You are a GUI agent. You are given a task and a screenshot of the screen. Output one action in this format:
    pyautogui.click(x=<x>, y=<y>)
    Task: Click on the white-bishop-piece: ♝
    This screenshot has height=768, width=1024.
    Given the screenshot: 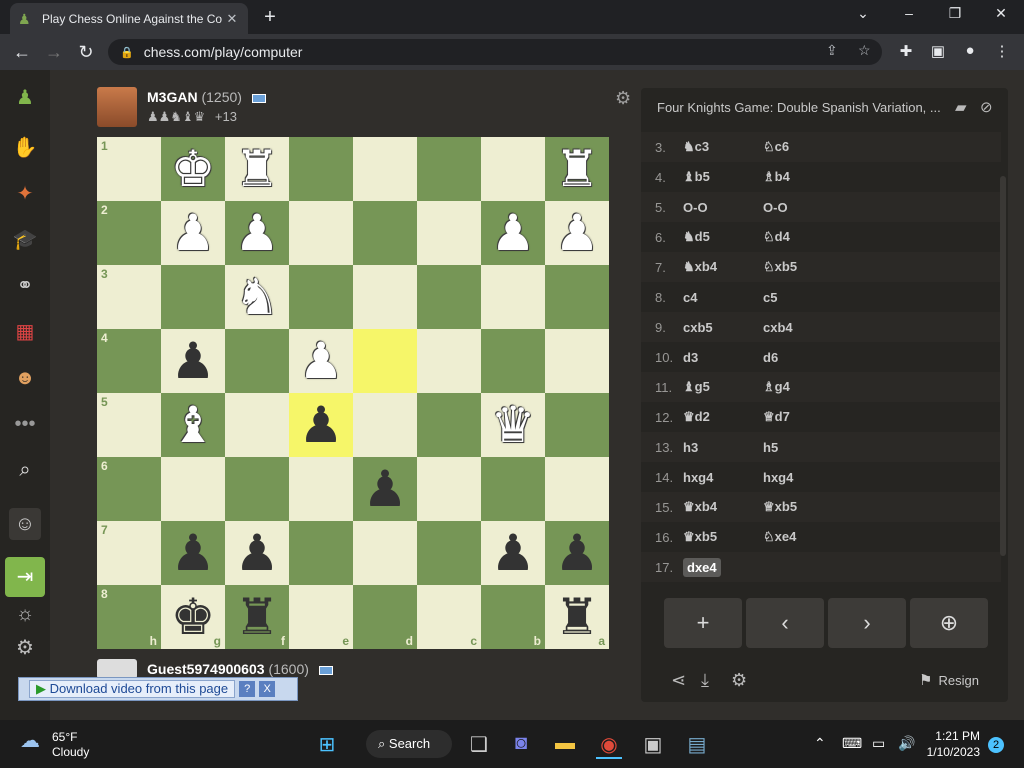 What is the action you would take?
    pyautogui.click(x=193, y=425)
    